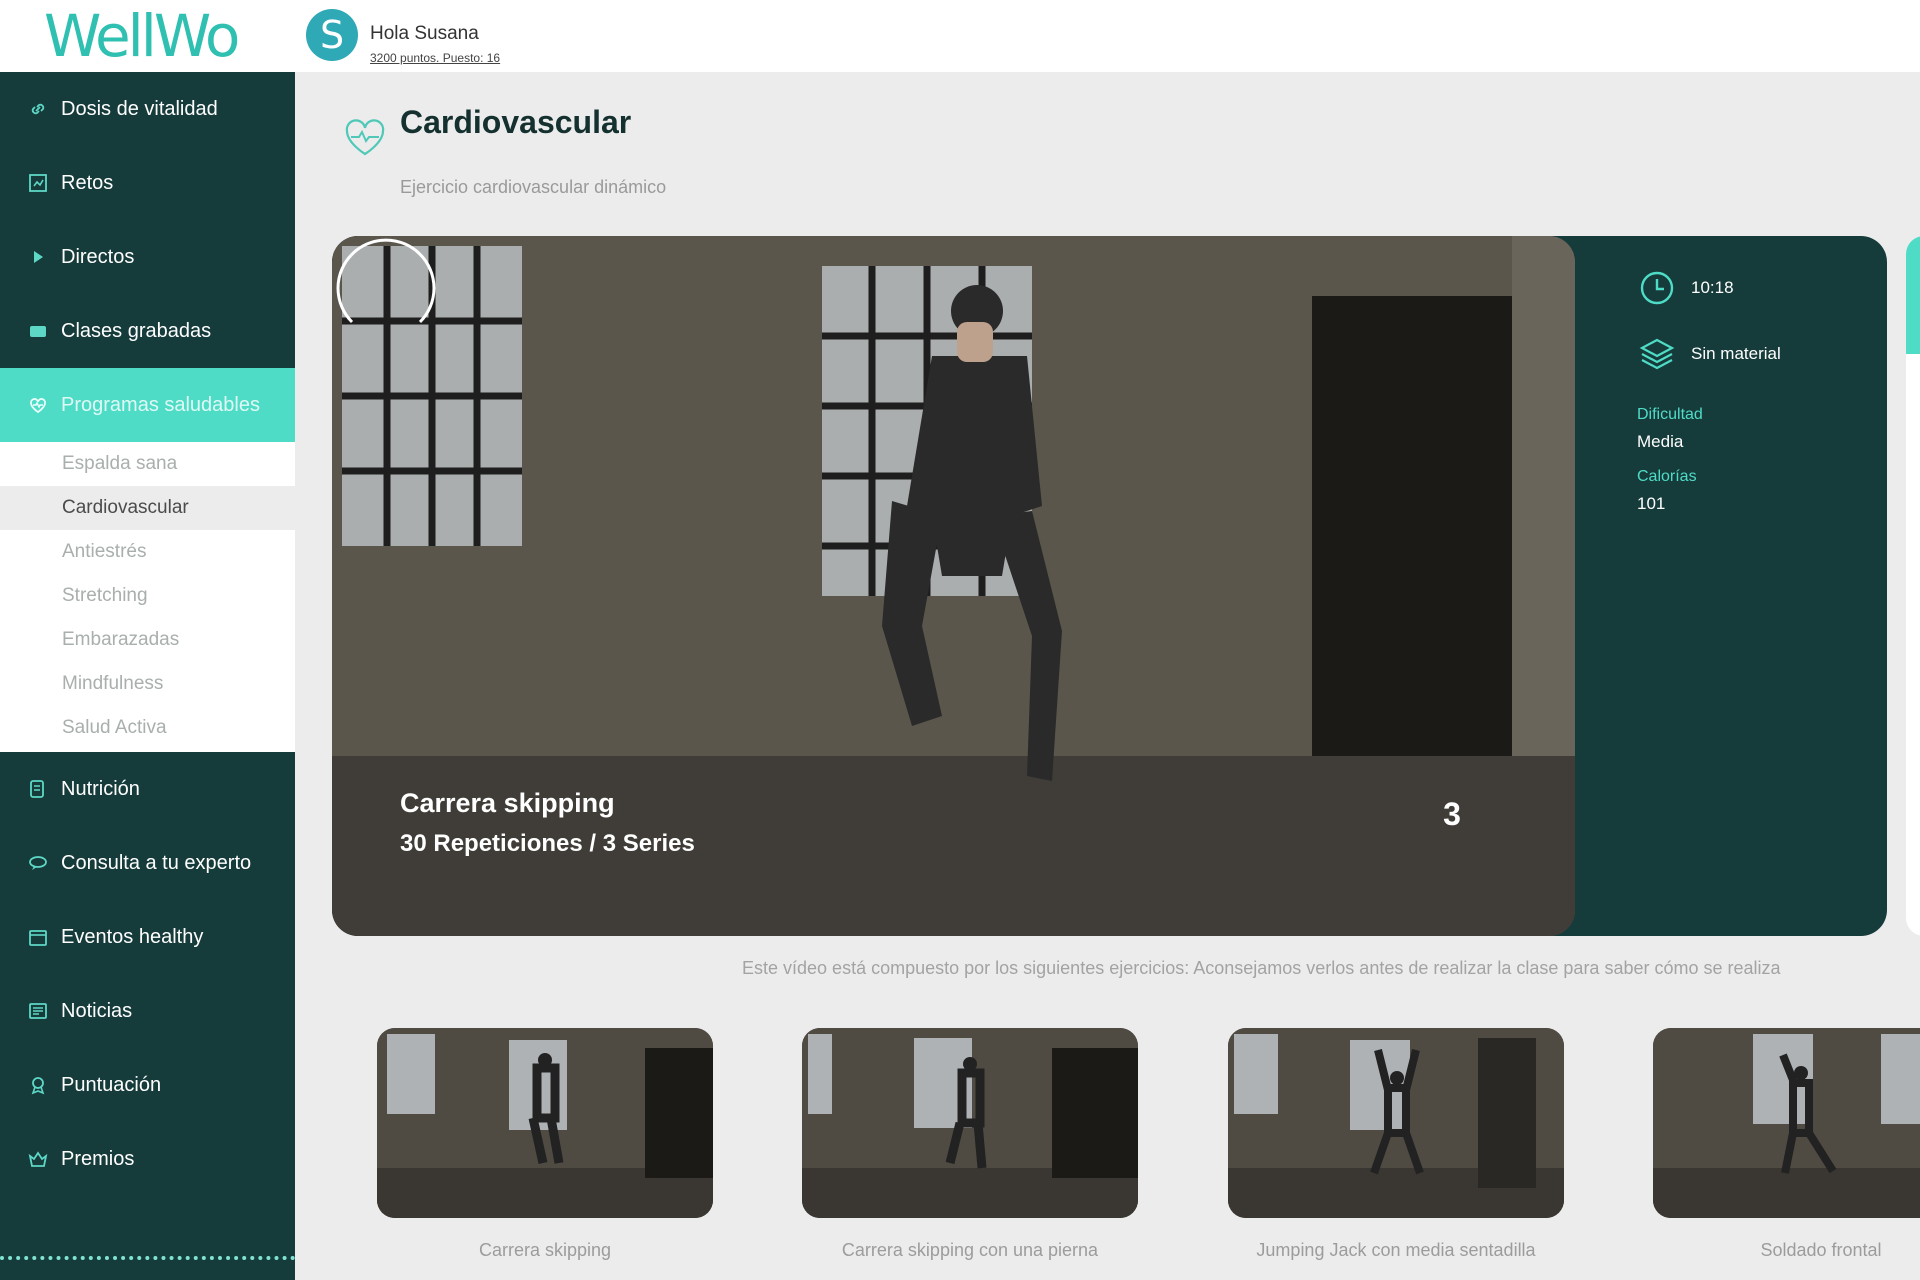 The image size is (1920, 1280). What do you see at coordinates (142, 36) in the screenshot?
I see `wellwo-logo: WellWo` at bounding box center [142, 36].